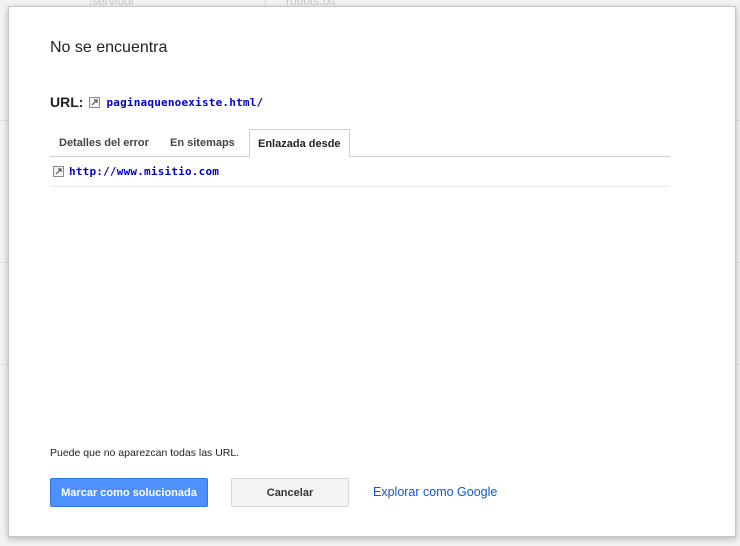 The image size is (740, 546). What do you see at coordinates (202, 143) in the screenshot?
I see `tab-in-sitemaps: En sitemaps` at bounding box center [202, 143].